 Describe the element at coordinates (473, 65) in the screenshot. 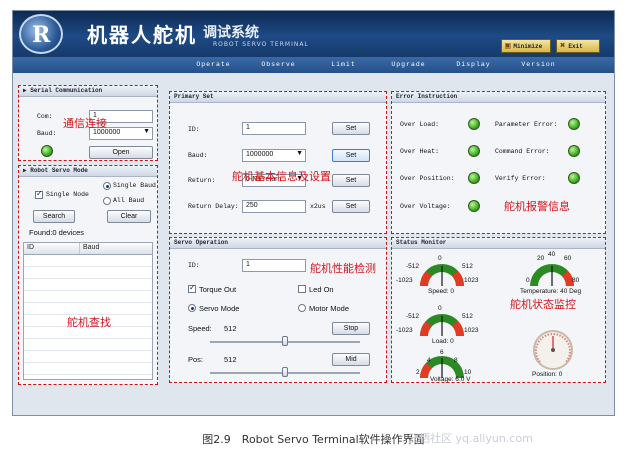

I see `menu-display: Display` at that location.